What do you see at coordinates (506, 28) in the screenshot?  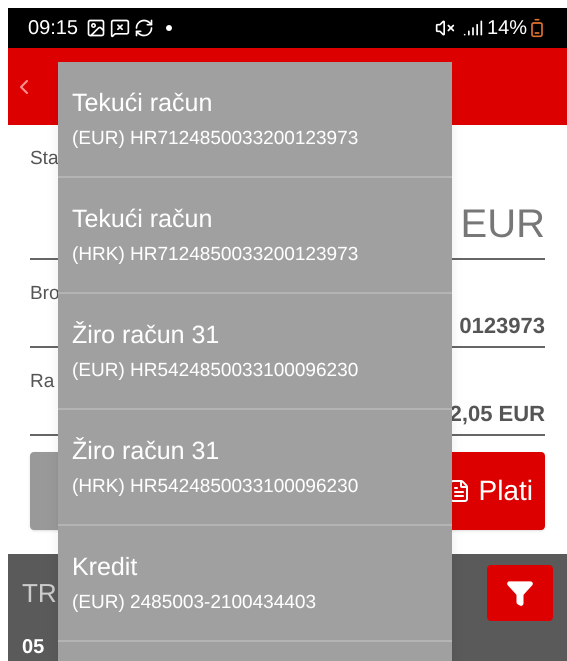 I see `battery-percent: 14%` at bounding box center [506, 28].